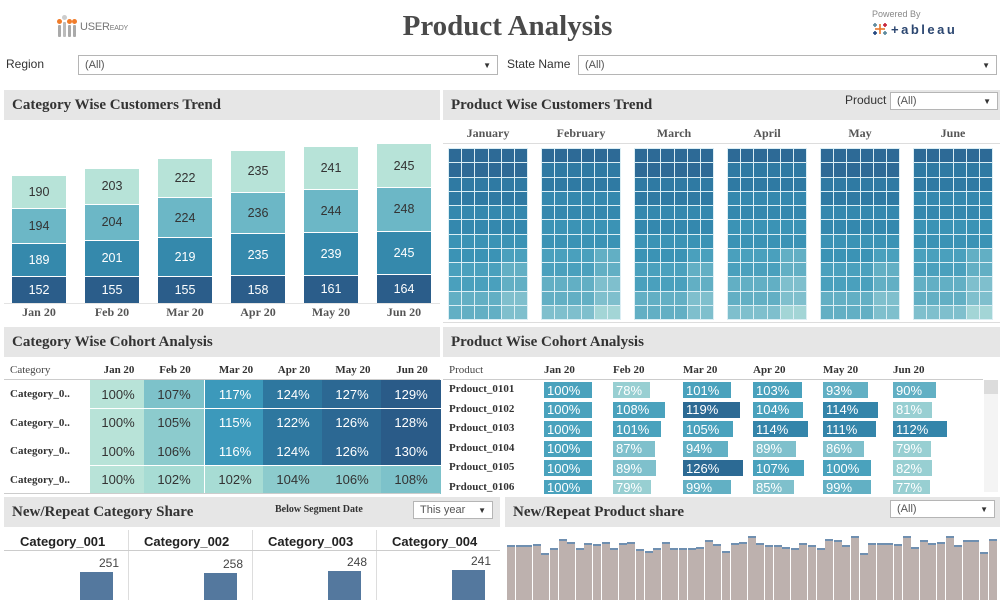  Describe the element at coordinates (850, 429) in the screenshot. I see `cohort-bar: 111%` at that location.